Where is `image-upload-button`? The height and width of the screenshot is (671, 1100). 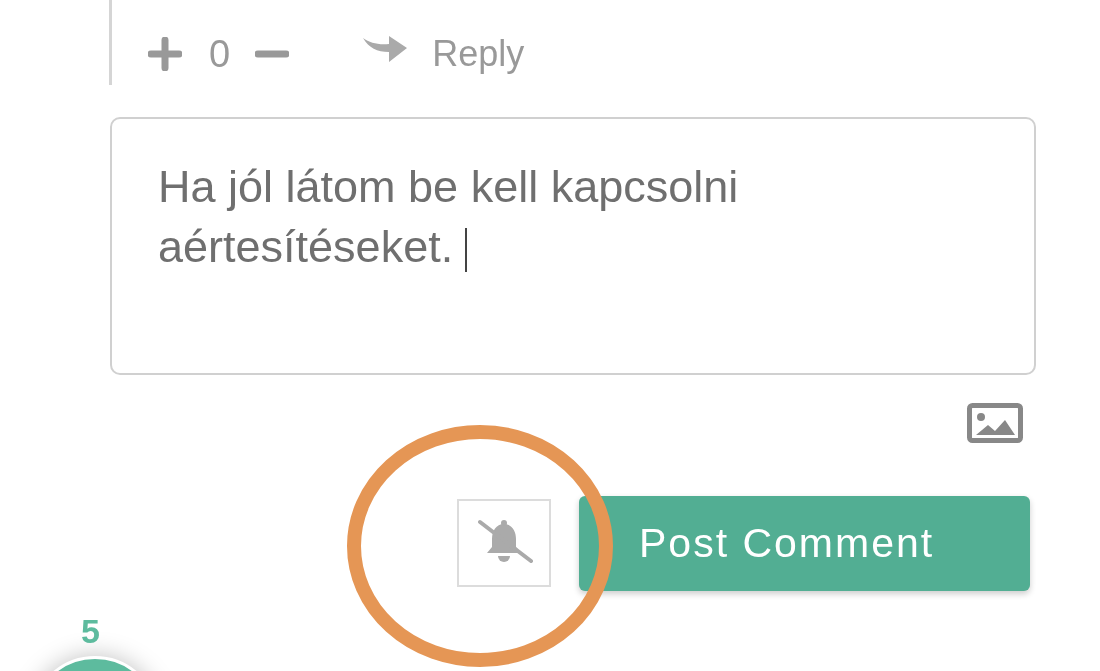 image-upload-button is located at coordinates (995, 423).